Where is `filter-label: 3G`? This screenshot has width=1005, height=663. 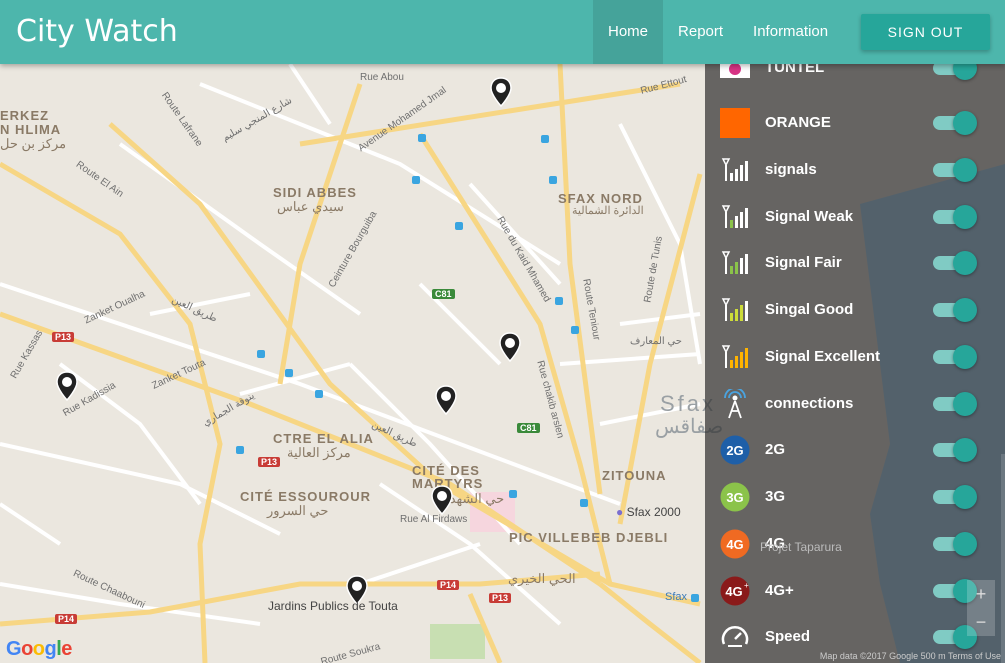 filter-label: 3G is located at coordinates (775, 496).